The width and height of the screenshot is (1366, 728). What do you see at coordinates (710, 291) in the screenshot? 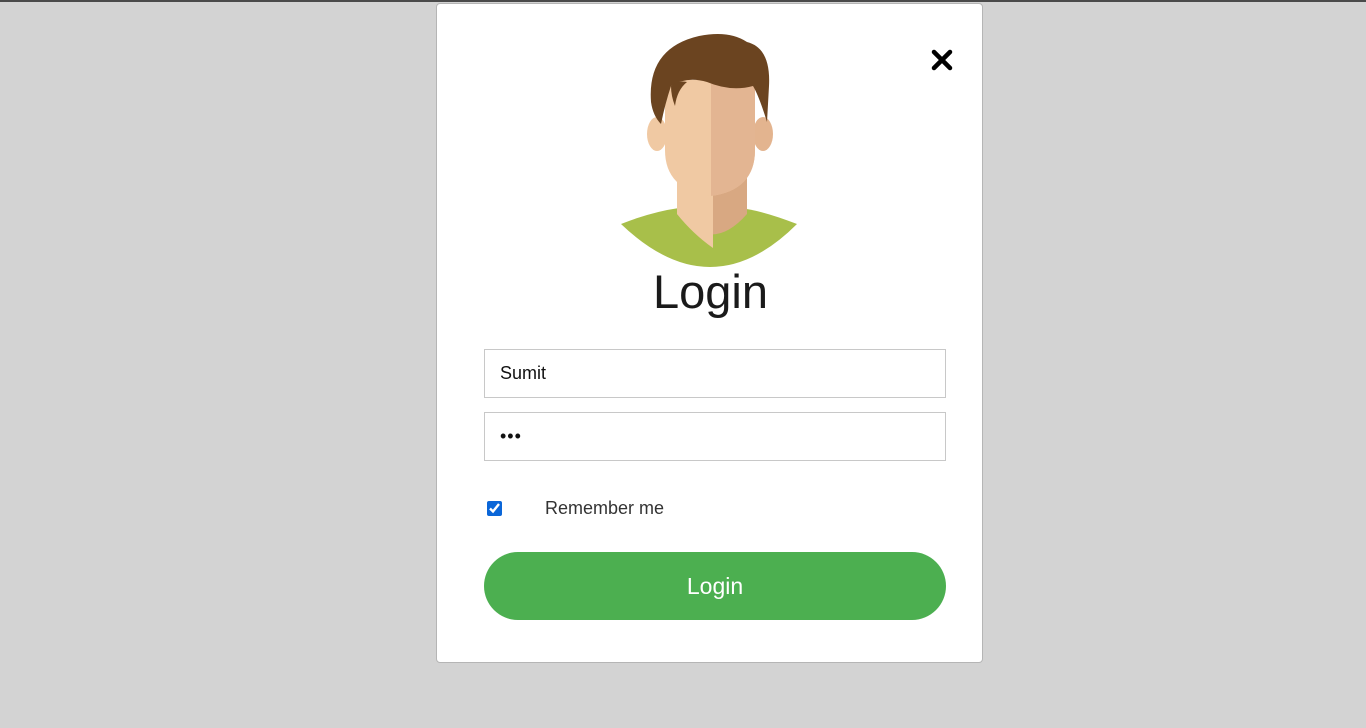
I see `login-title: Login` at bounding box center [710, 291].